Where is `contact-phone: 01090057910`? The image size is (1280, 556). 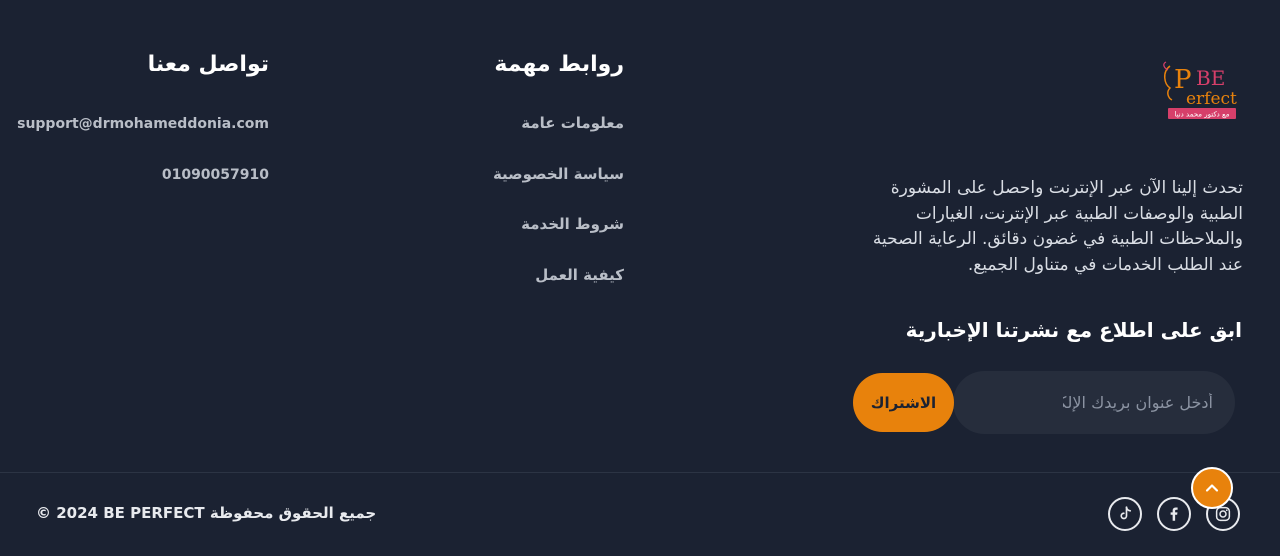 contact-phone: 01090057910 is located at coordinates (215, 175).